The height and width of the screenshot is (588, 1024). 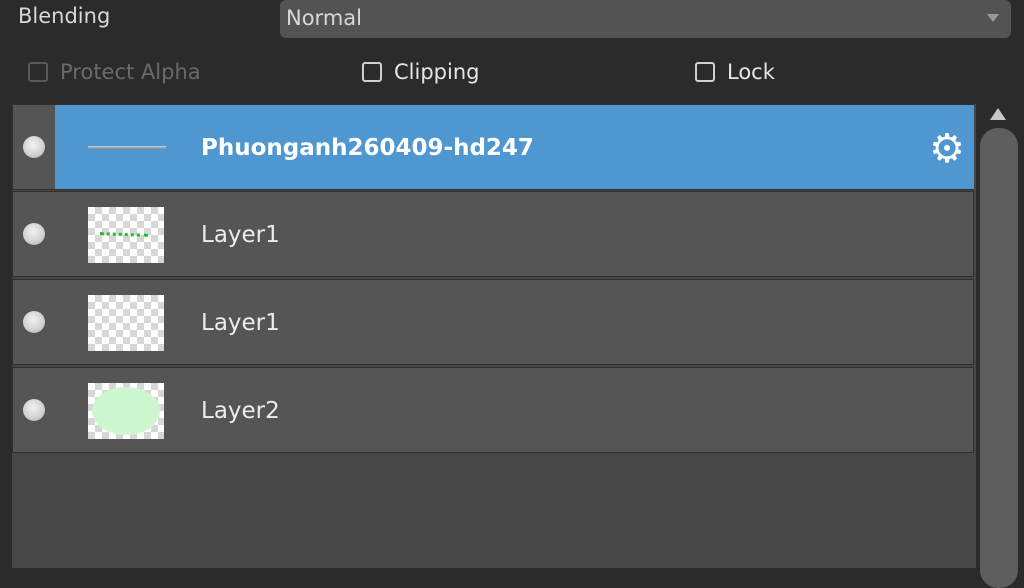 I want to click on gear-icon: ⚙, so click(x=947, y=149).